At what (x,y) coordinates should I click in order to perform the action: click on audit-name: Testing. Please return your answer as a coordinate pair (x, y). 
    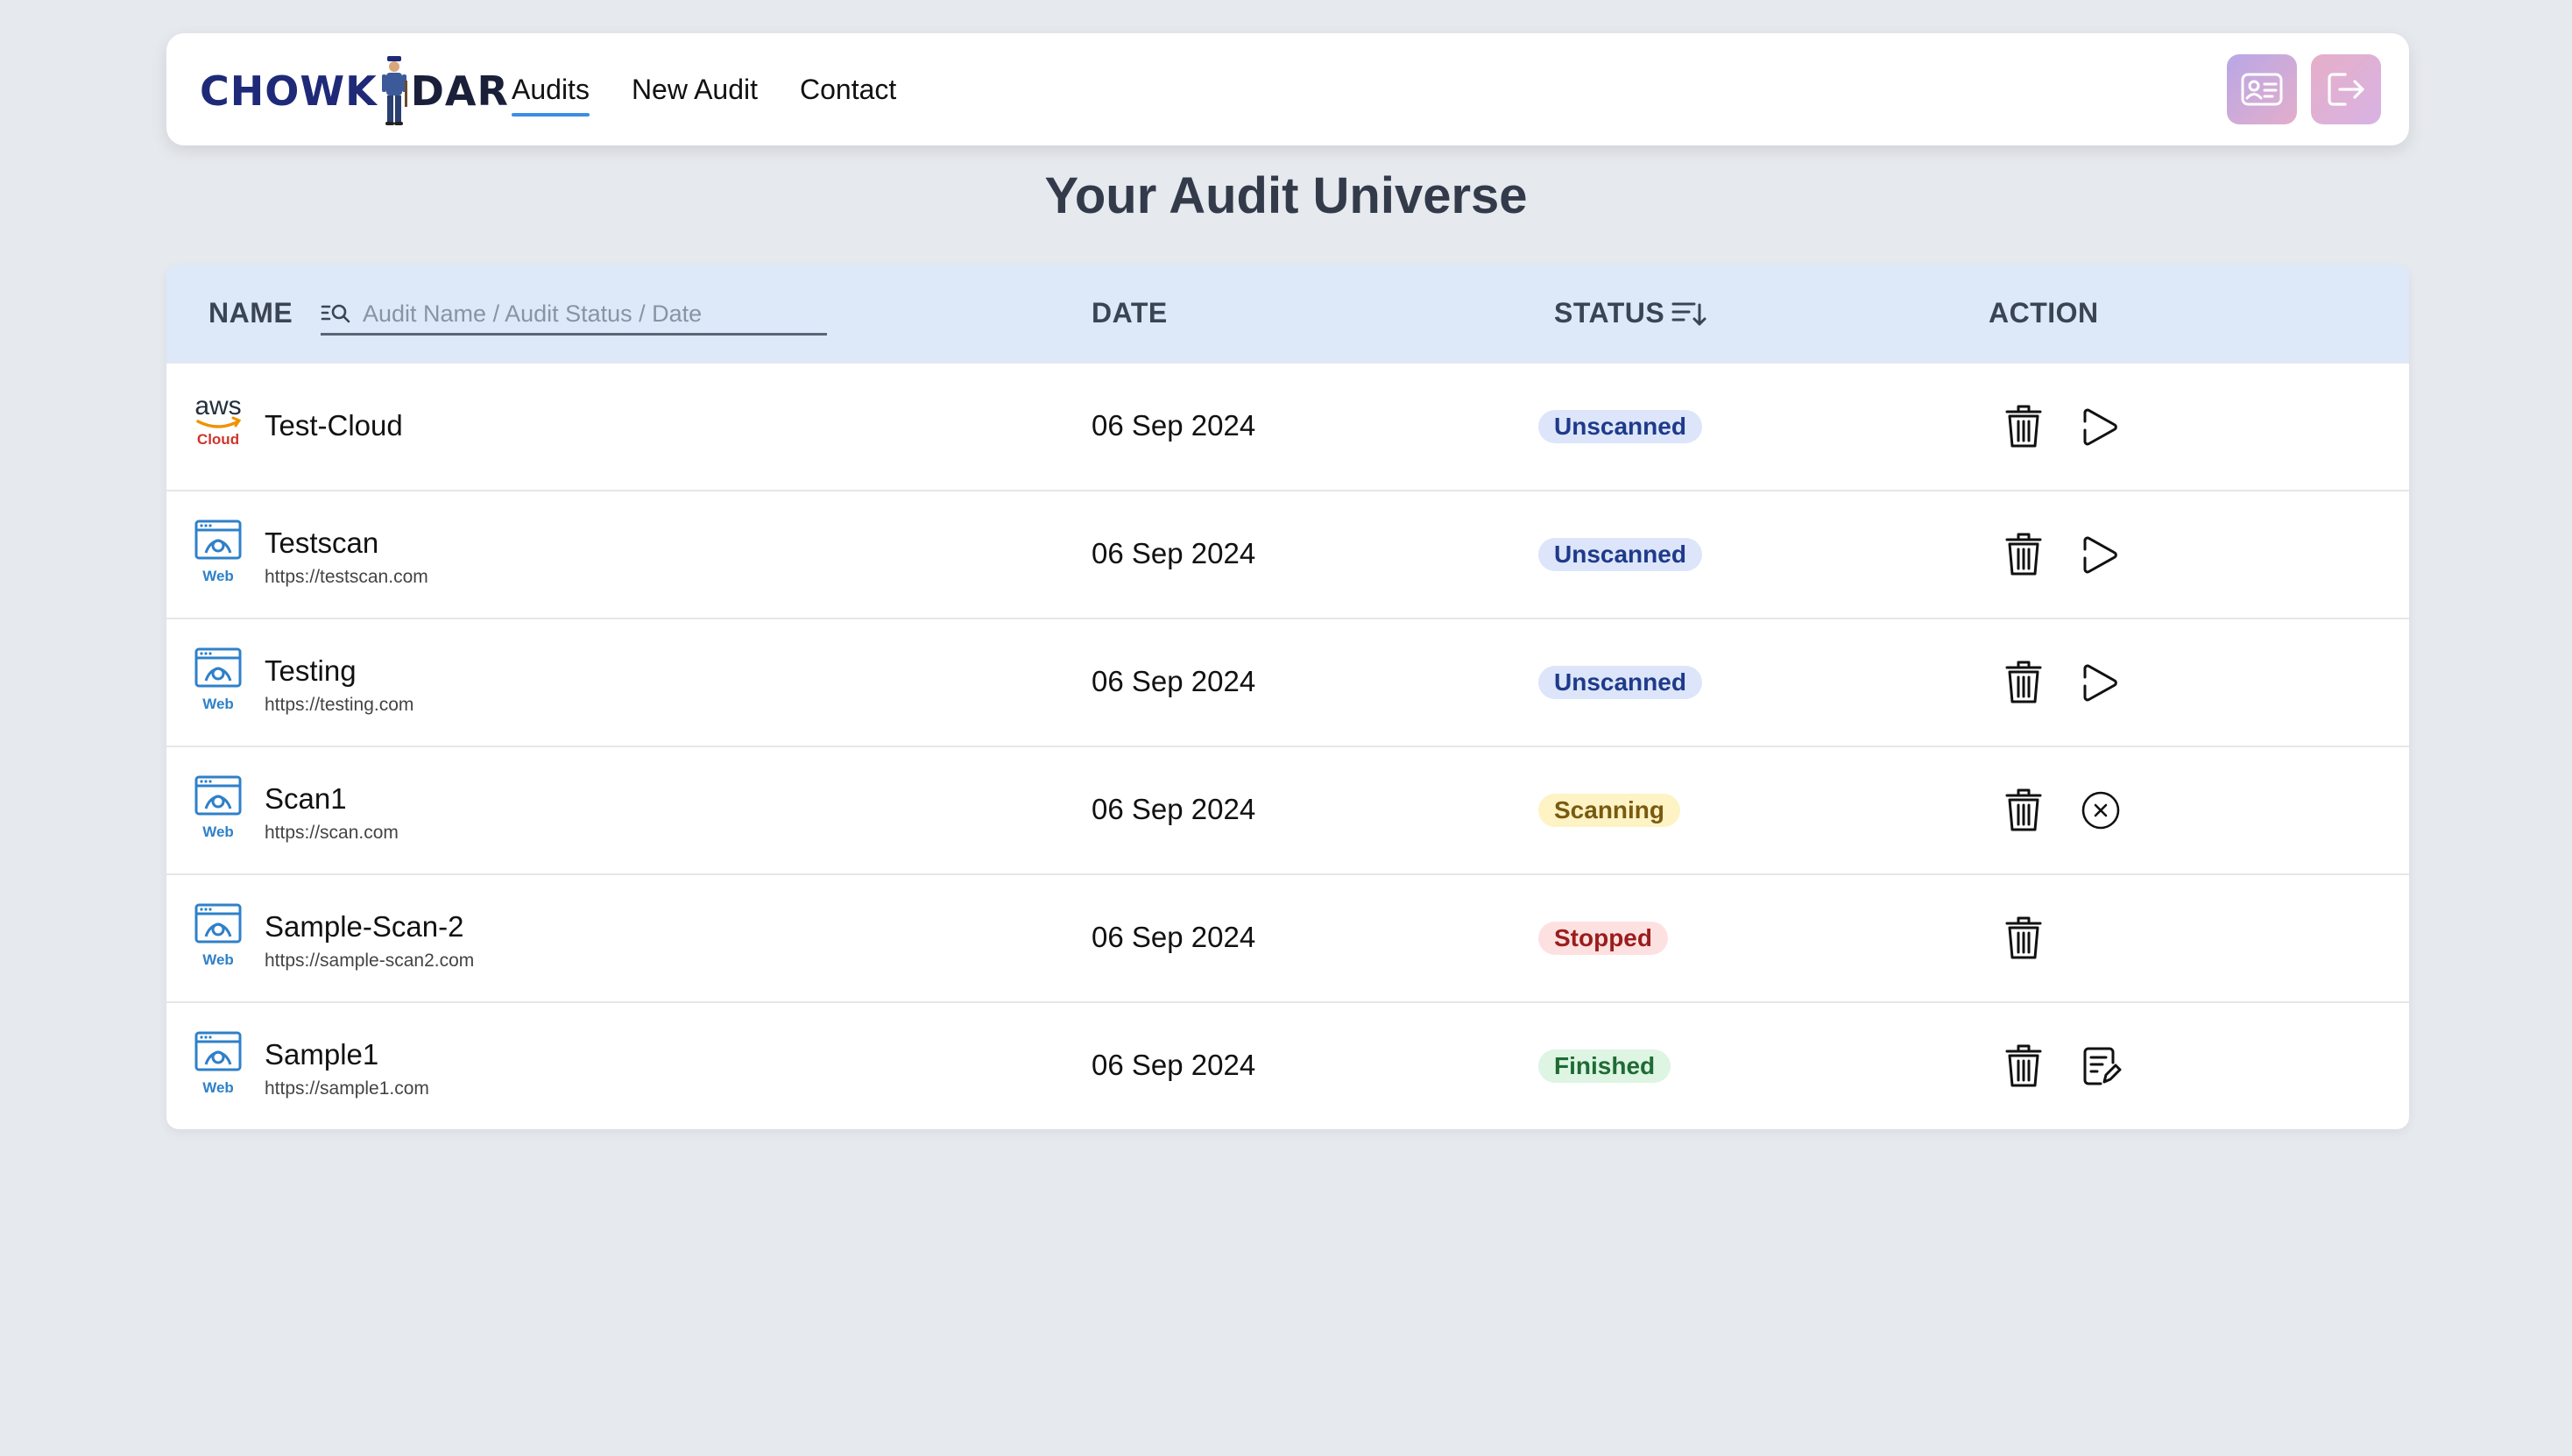
    Looking at the image, I should click on (311, 671).